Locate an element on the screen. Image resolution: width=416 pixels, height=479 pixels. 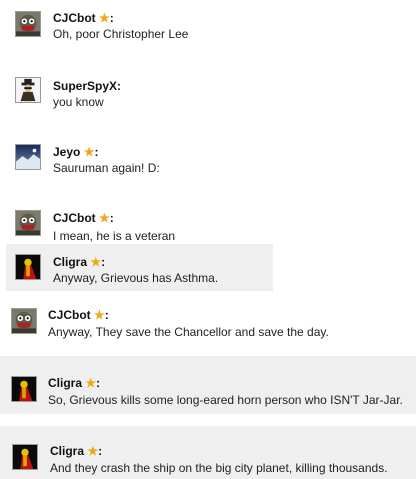
username-text: SuperSpyX is located at coordinates (85, 86).